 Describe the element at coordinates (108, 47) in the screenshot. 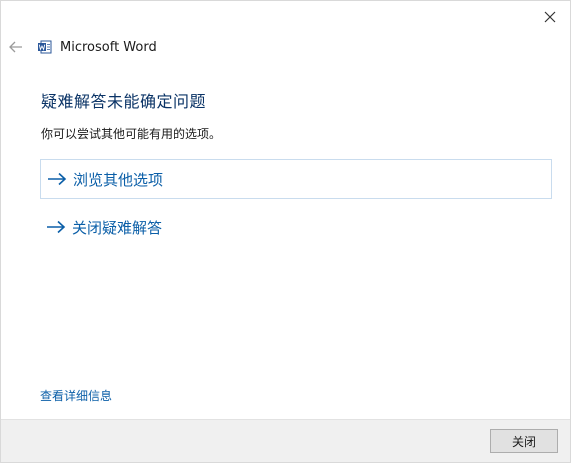

I see `app-title: Microsoft Word` at that location.